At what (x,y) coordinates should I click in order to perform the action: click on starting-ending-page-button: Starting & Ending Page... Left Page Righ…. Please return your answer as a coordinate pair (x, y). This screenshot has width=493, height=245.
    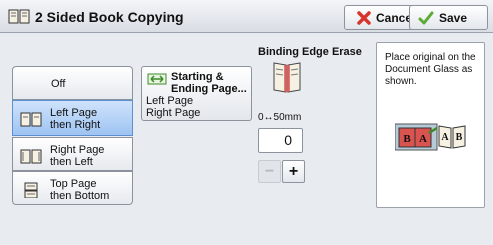
    Looking at the image, I should click on (196, 93).